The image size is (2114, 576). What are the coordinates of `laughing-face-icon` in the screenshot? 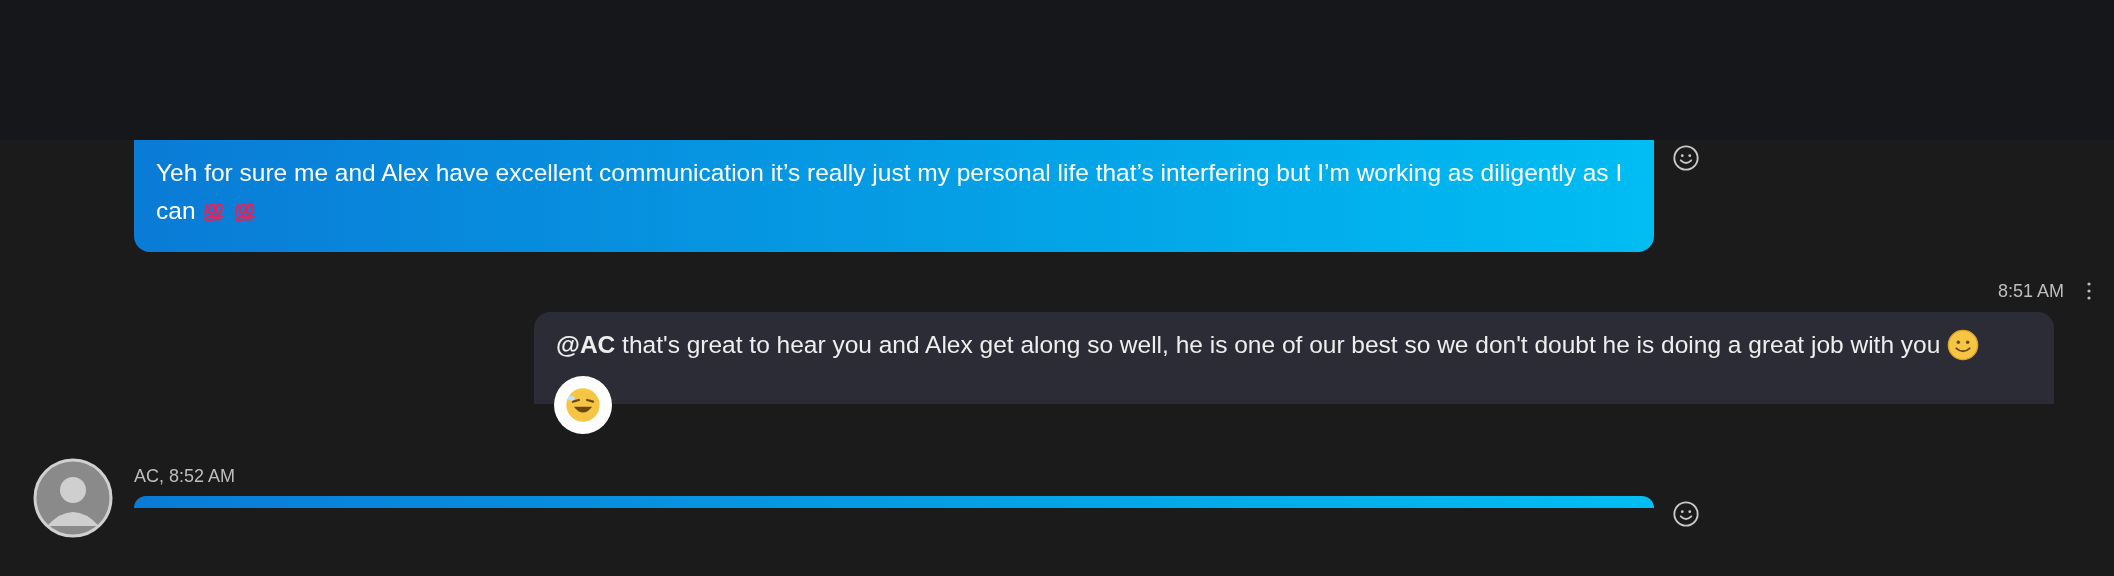 It's located at (583, 405).